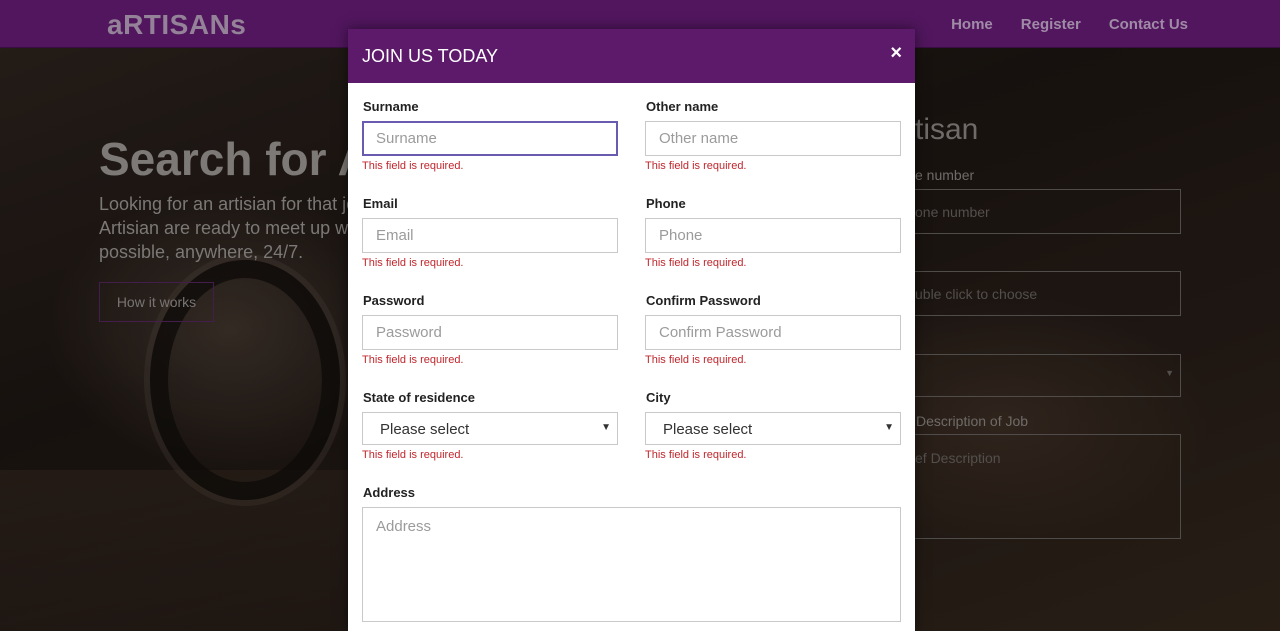 The width and height of the screenshot is (1280, 631). I want to click on phone-error: This field is required., so click(696, 263).